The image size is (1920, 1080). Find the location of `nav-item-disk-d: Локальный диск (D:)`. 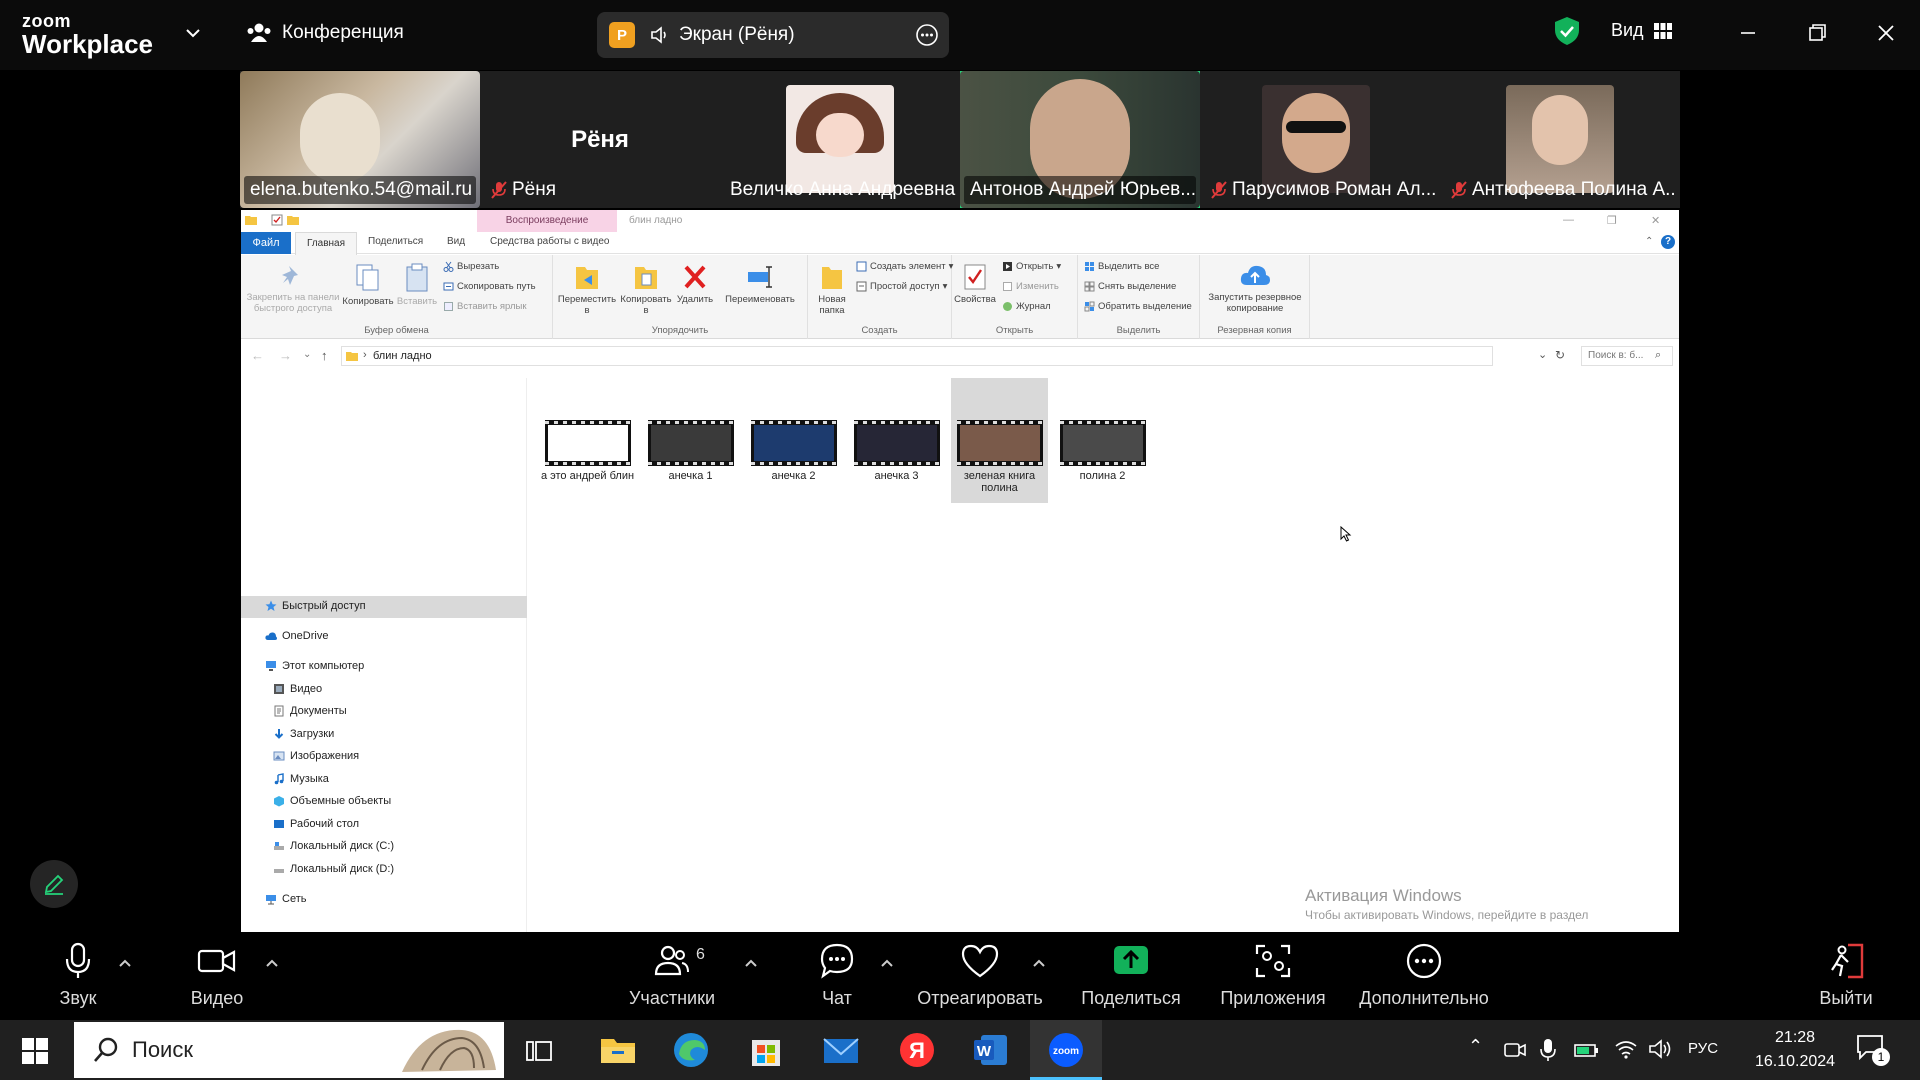

nav-item-disk-d: Локальный диск (D:) is located at coordinates (333, 869).